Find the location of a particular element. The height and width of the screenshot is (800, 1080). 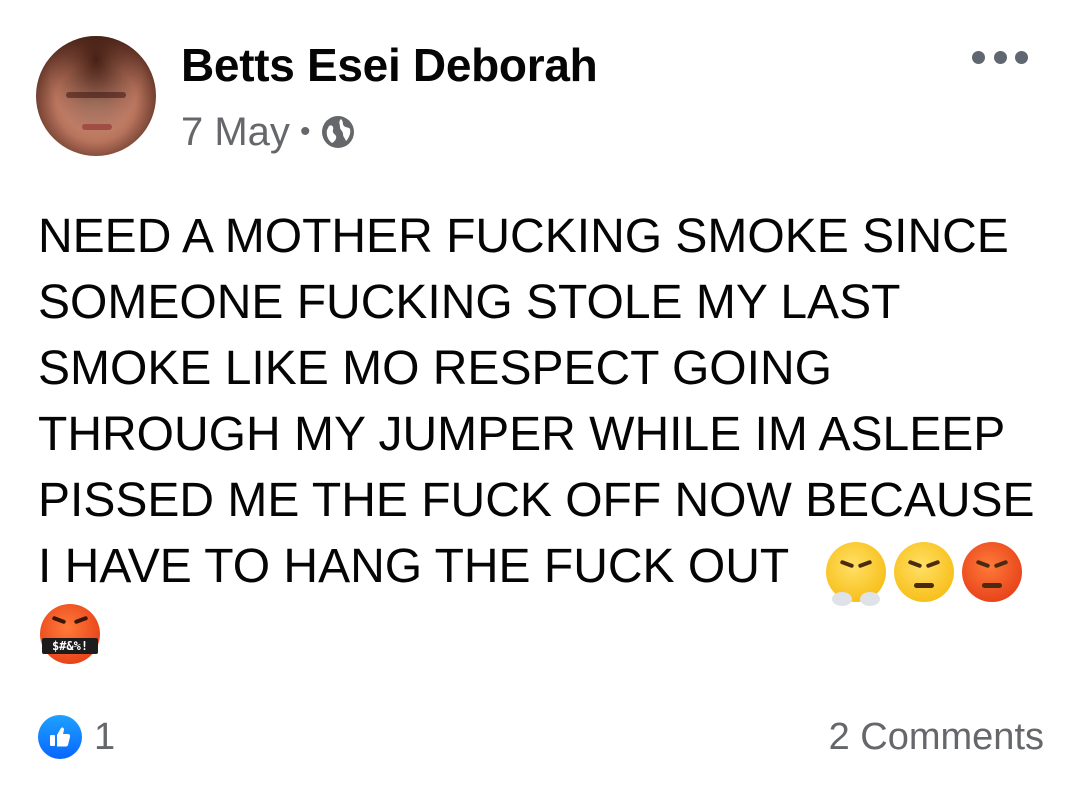

cursing-symbols: $#&%! is located at coordinates (70, 646).